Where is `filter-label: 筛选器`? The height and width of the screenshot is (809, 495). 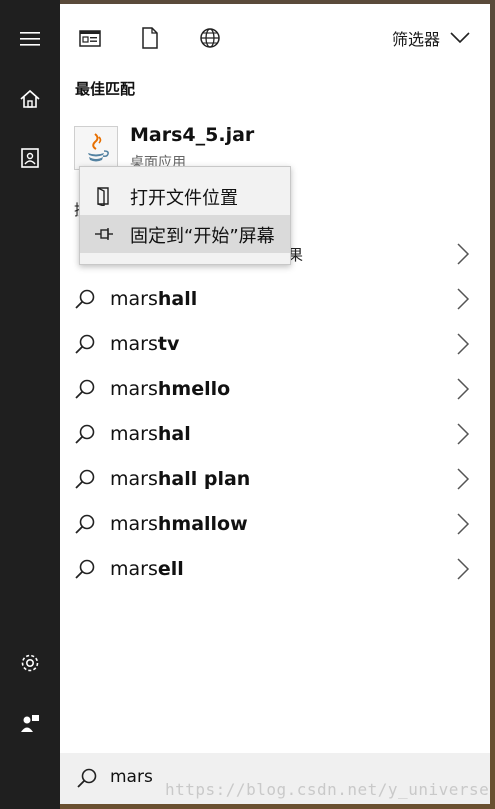
filter-label: 筛选器 is located at coordinates (415, 39).